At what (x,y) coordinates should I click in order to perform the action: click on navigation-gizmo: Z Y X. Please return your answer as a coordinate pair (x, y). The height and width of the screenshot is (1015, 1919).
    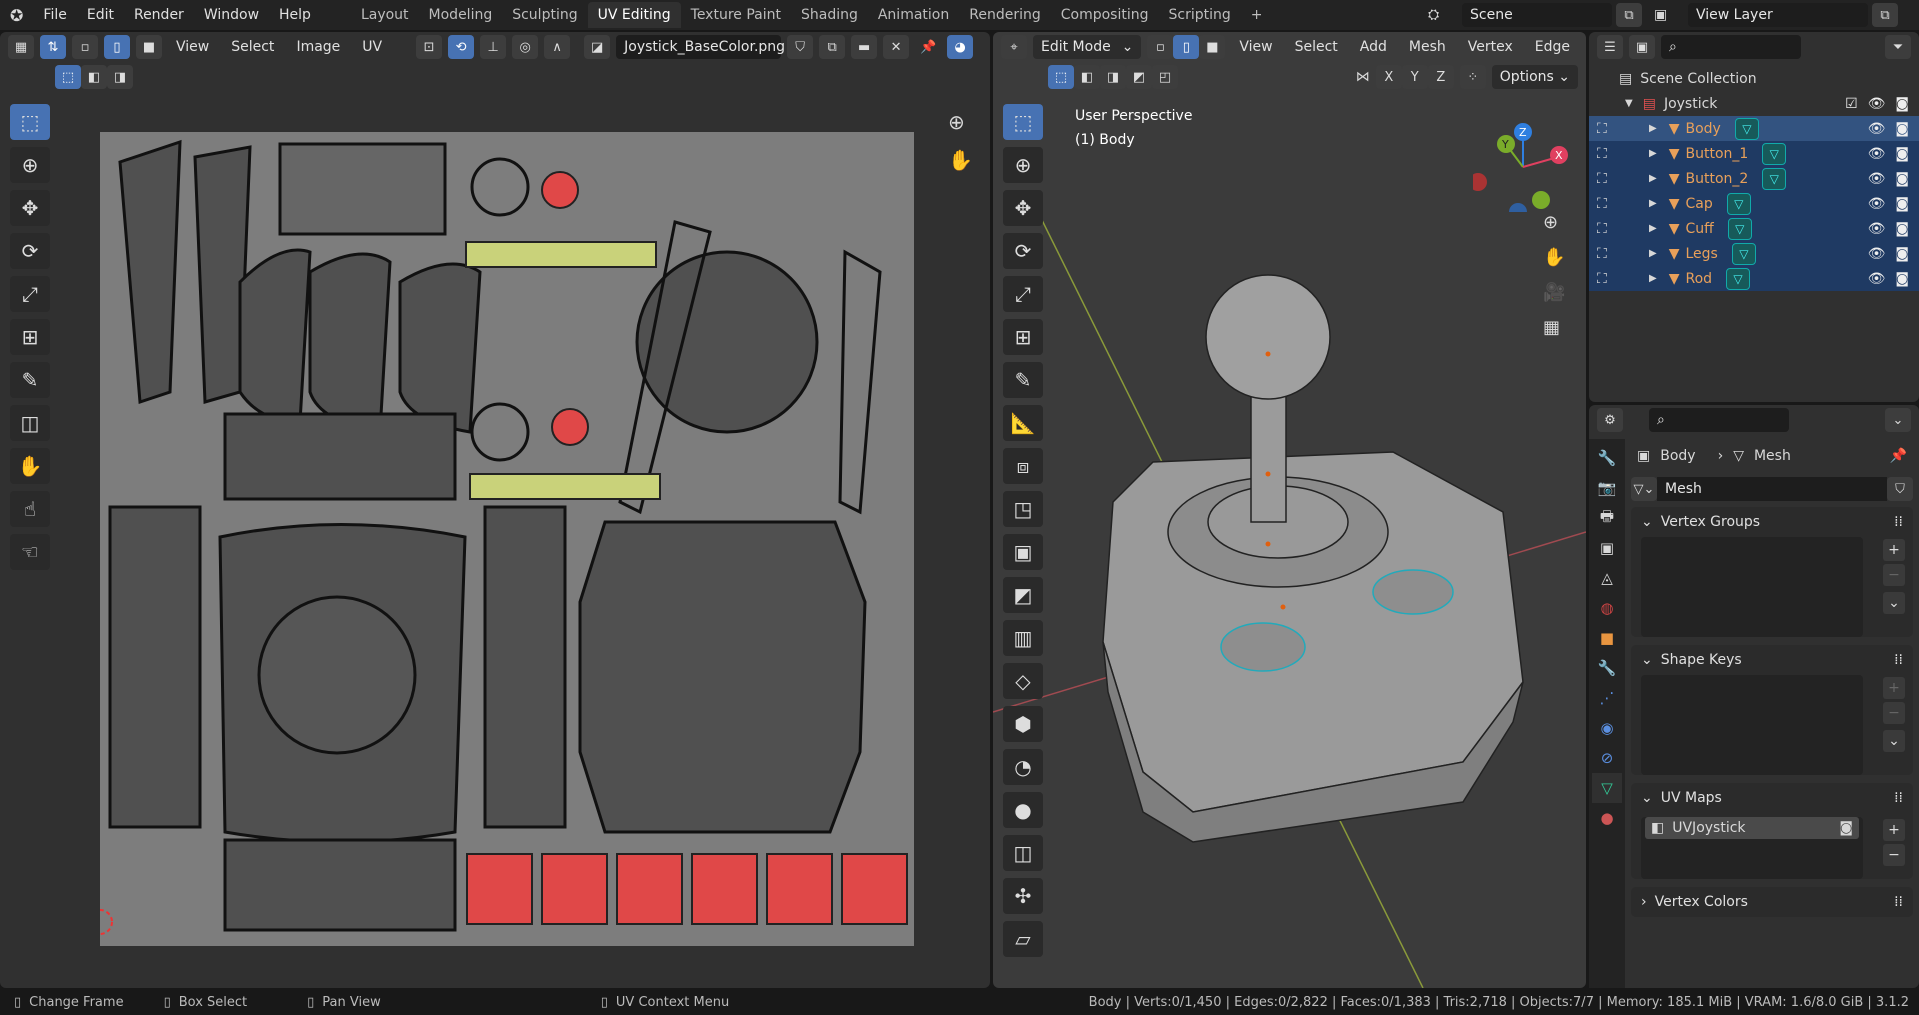
    Looking at the image, I should click on (1523, 162).